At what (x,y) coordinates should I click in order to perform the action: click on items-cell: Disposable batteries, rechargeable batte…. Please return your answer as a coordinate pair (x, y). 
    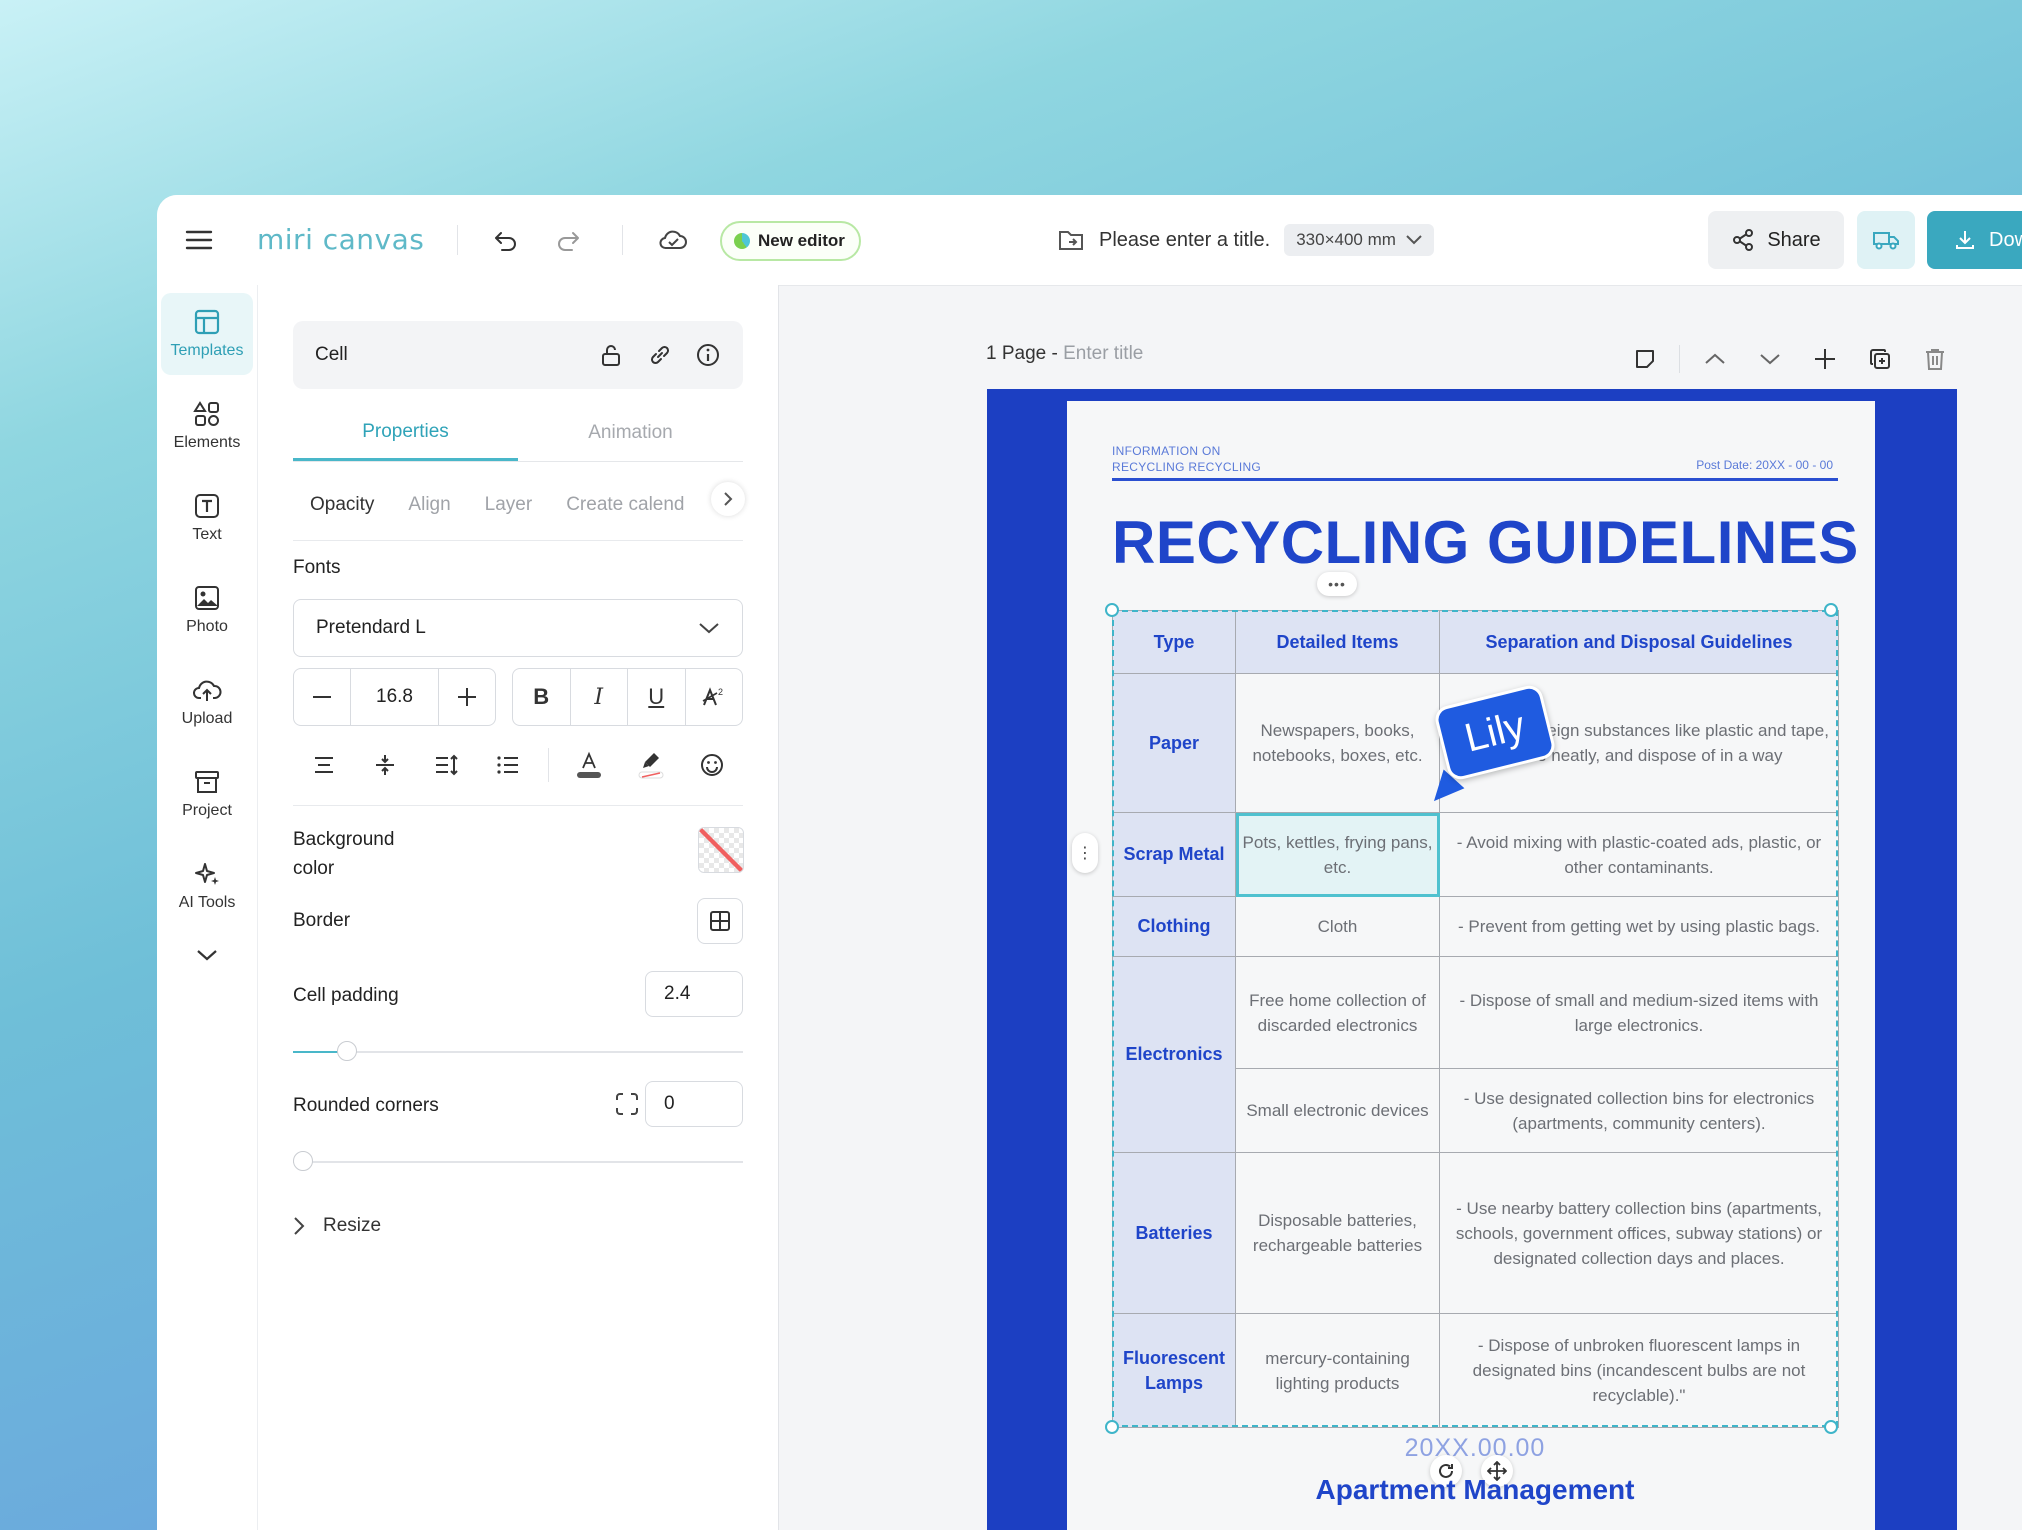
    Looking at the image, I should click on (1337, 1233).